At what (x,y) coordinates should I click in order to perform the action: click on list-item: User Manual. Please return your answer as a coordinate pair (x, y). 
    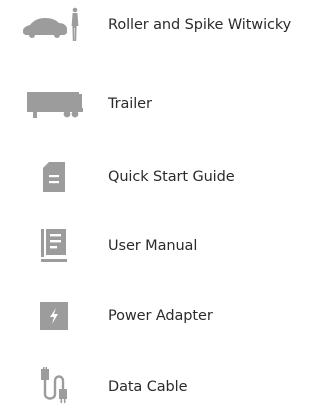
    Looking at the image, I should click on (164, 246).